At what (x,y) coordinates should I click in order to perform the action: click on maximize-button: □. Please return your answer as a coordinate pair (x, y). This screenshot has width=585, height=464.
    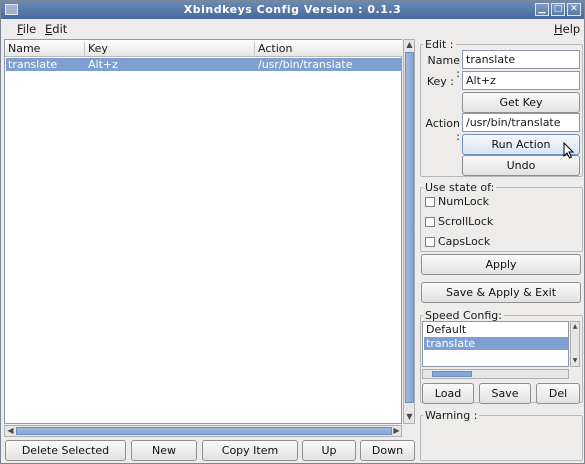
    Looking at the image, I should click on (558, 9).